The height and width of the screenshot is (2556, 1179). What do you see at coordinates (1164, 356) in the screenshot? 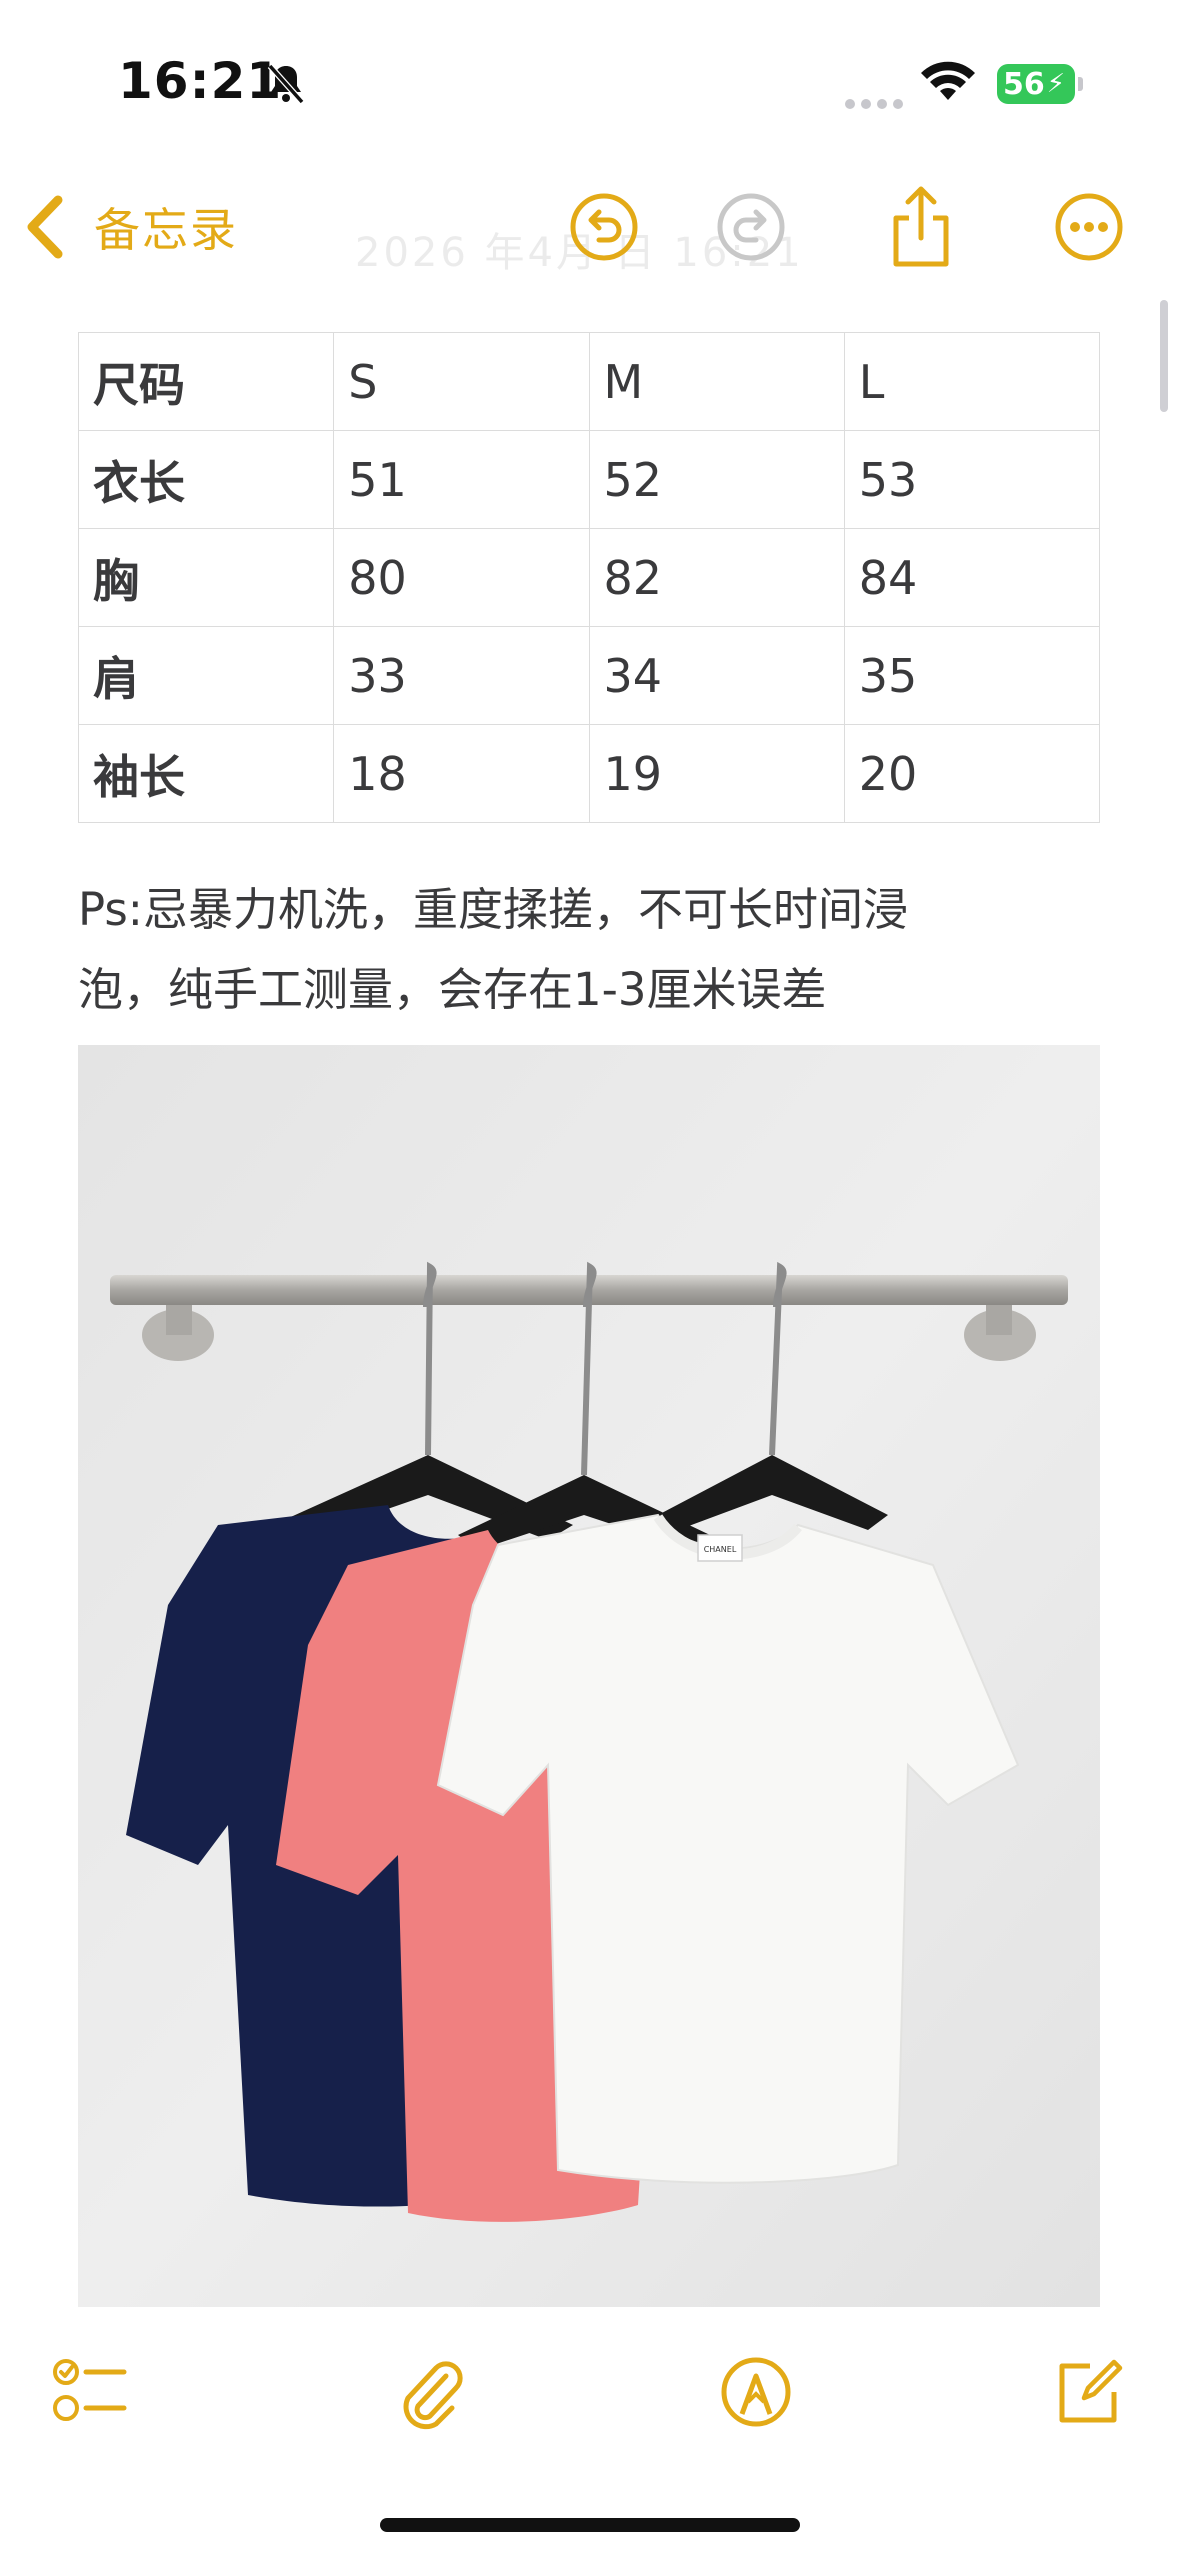
I see `scroll-indicator` at bounding box center [1164, 356].